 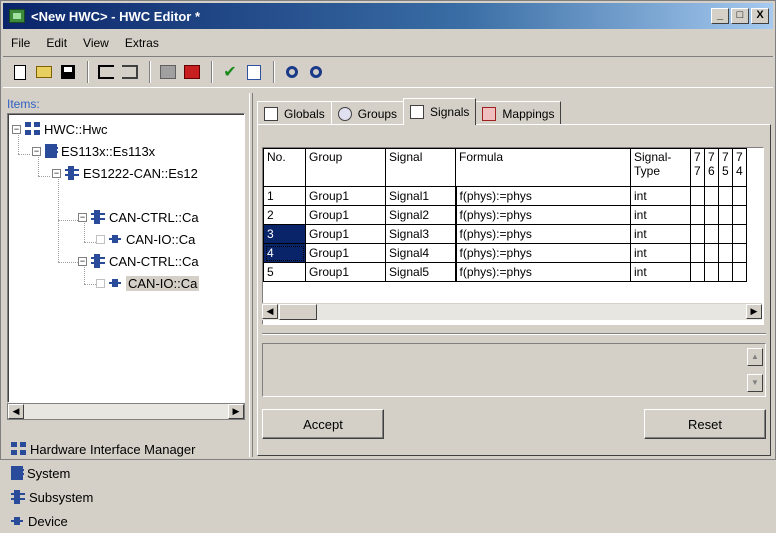 What do you see at coordinates (284, 215) in the screenshot?
I see `table-cell: 2` at bounding box center [284, 215].